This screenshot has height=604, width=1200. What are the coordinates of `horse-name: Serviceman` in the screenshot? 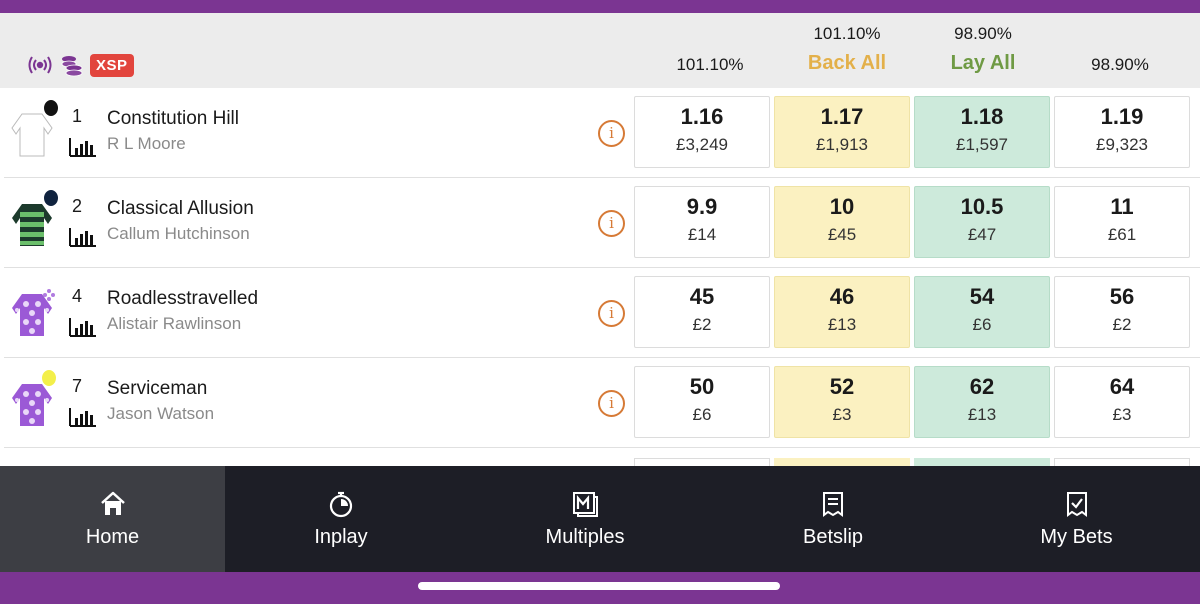 It's located at (157, 389).